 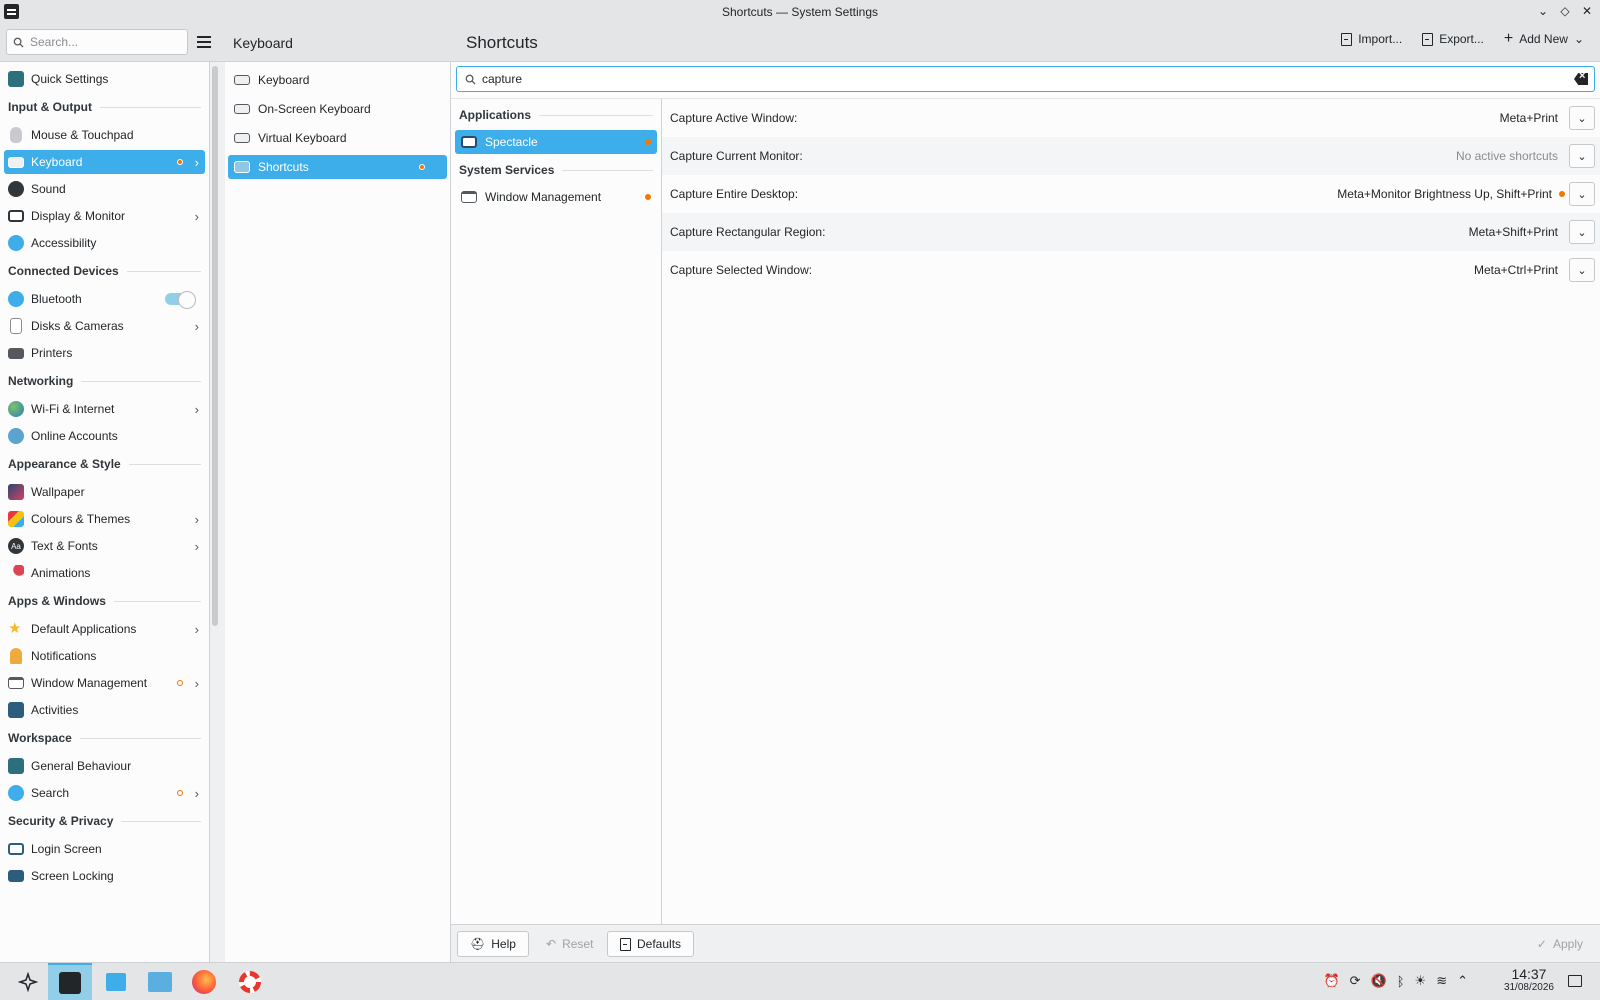 What do you see at coordinates (1544, 39) in the screenshot?
I see `add-new-button: + Add New ⌄` at bounding box center [1544, 39].